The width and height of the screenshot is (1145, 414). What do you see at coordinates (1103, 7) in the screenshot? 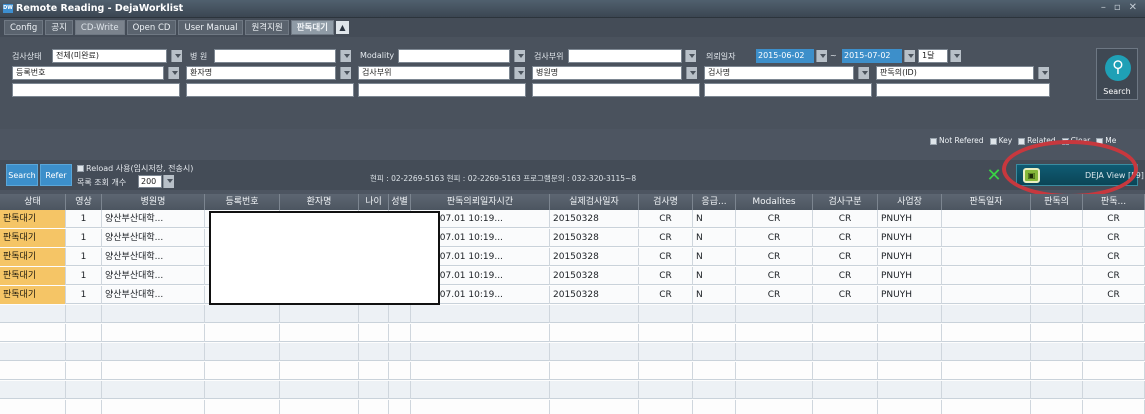
I see `minimize-button: –` at bounding box center [1103, 7].